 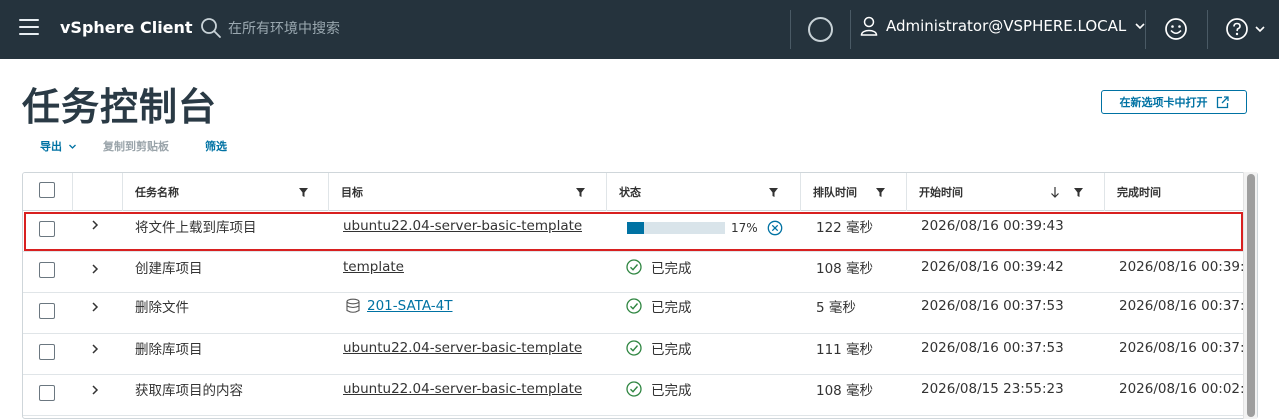 What do you see at coordinates (196, 227) in the screenshot?
I see `task-name: 将文件上载到库项目` at bounding box center [196, 227].